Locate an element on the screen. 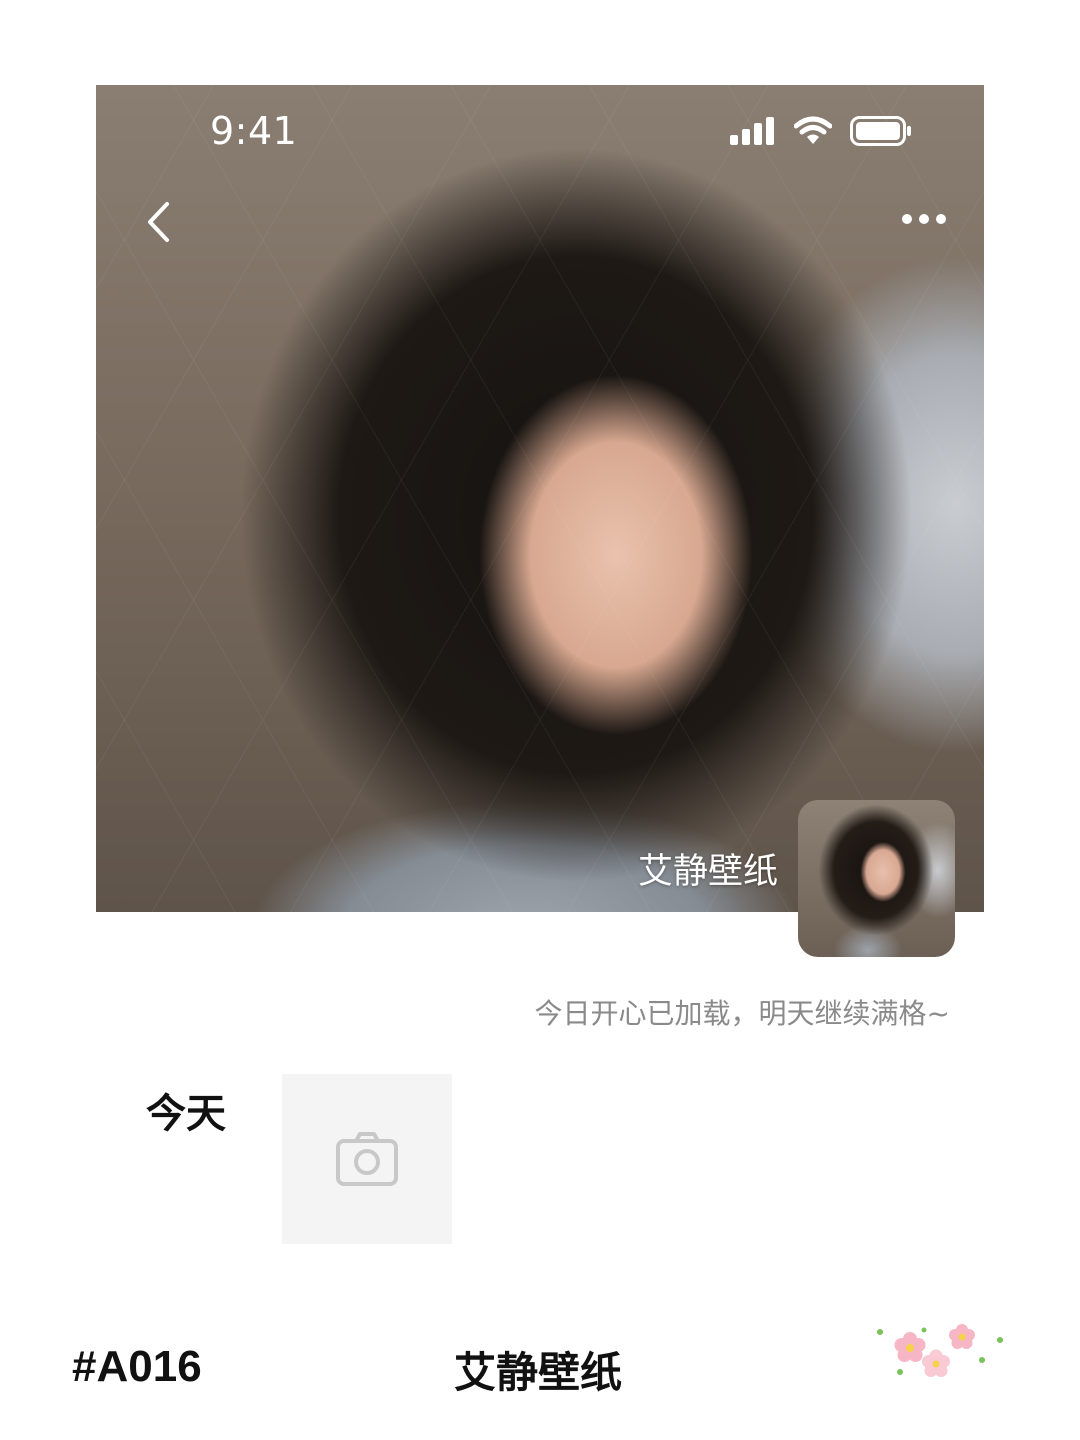 The image size is (1080, 1440). upload-photo-button is located at coordinates (367, 1159).